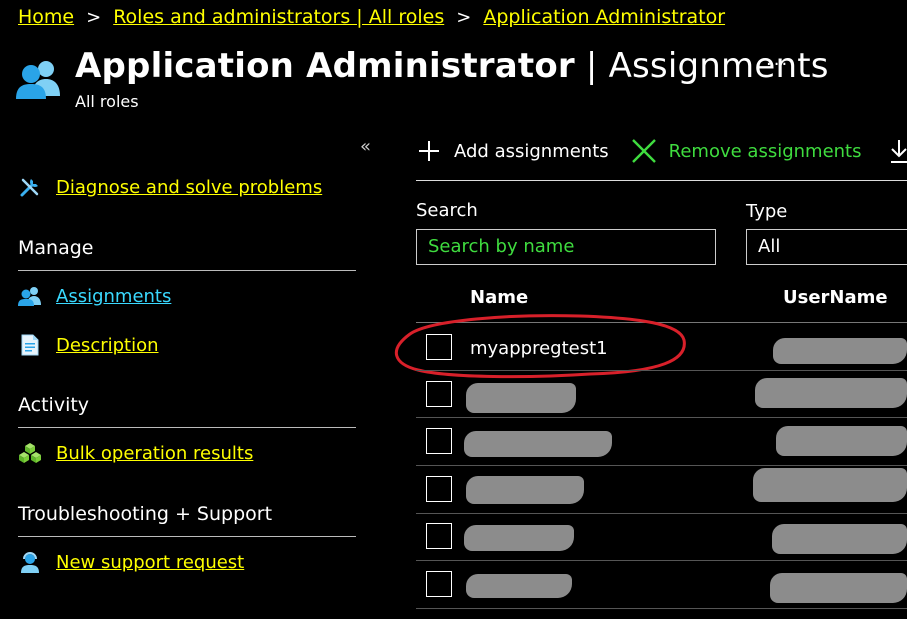 The width and height of the screenshot is (907, 619). I want to click on close-icon, so click(644, 151).